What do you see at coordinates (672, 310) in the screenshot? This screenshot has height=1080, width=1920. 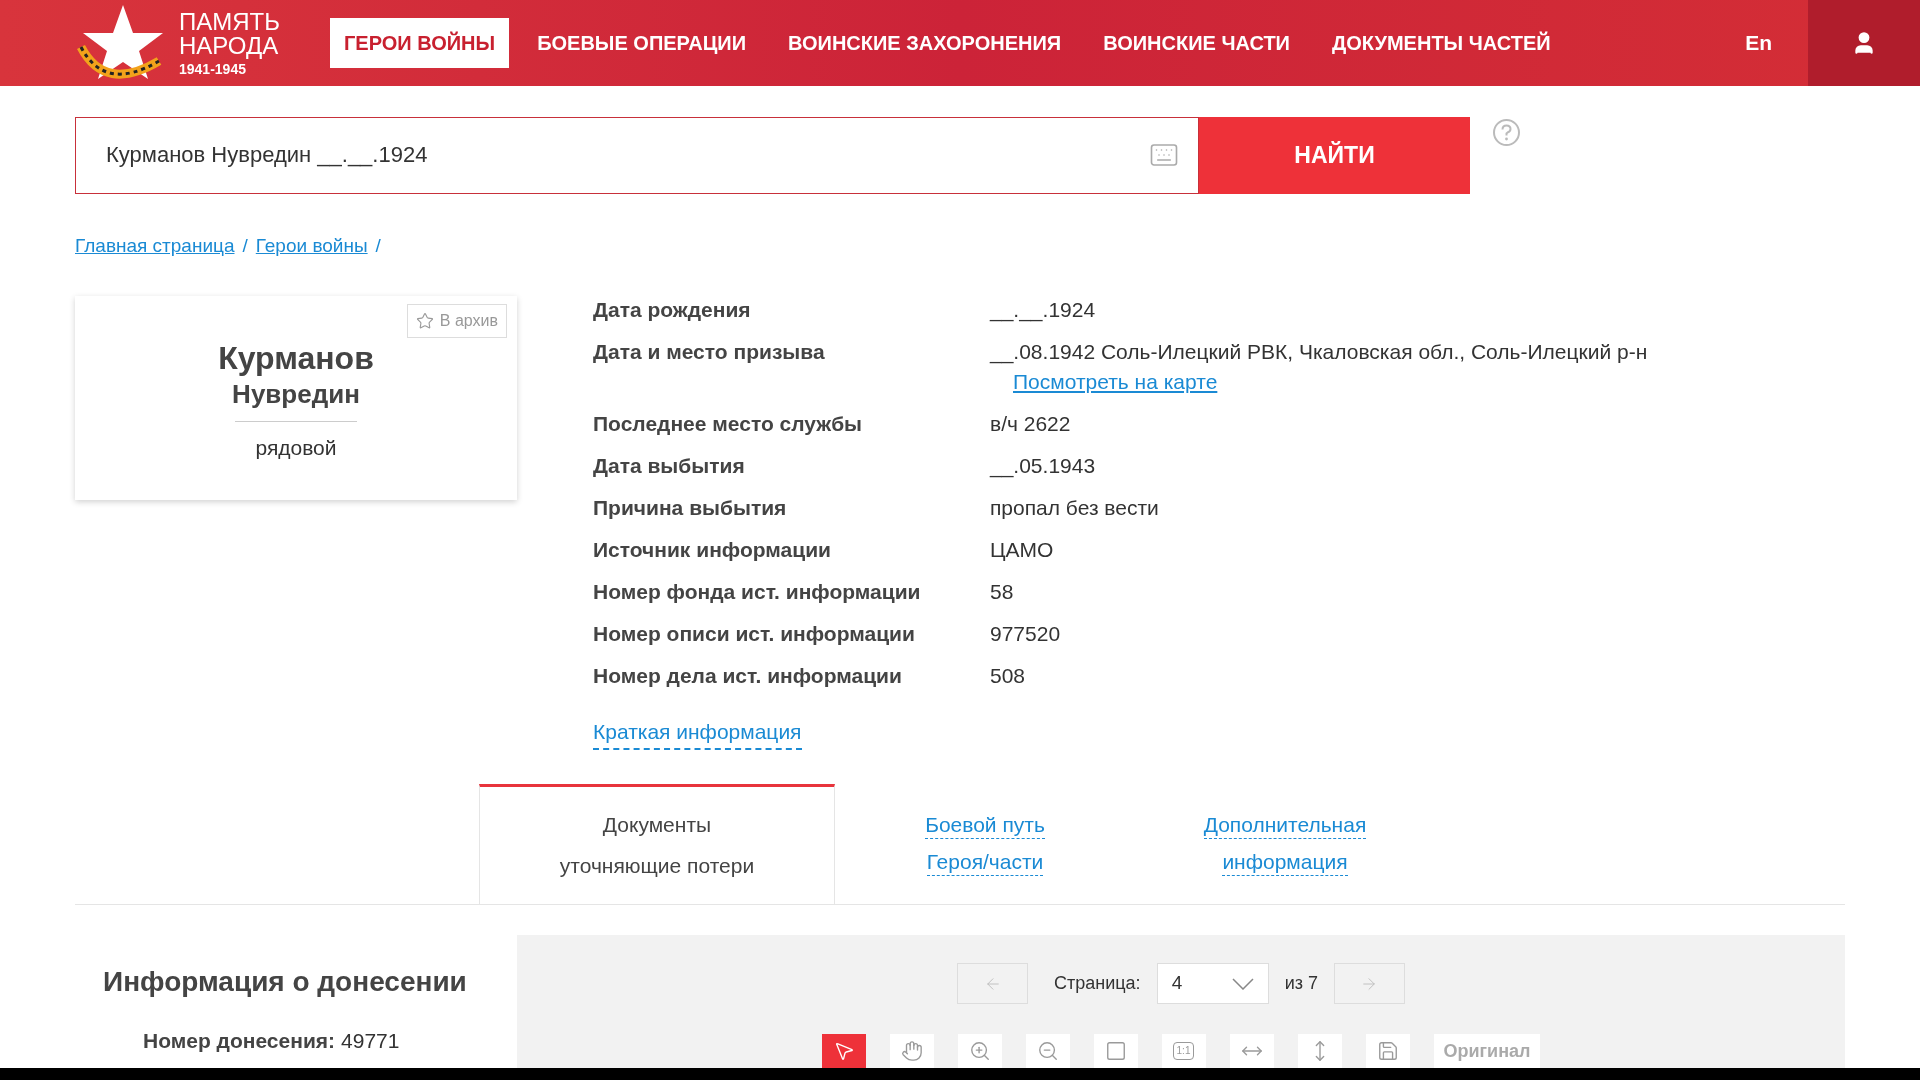 I see `detail-label: Дата рождения` at bounding box center [672, 310].